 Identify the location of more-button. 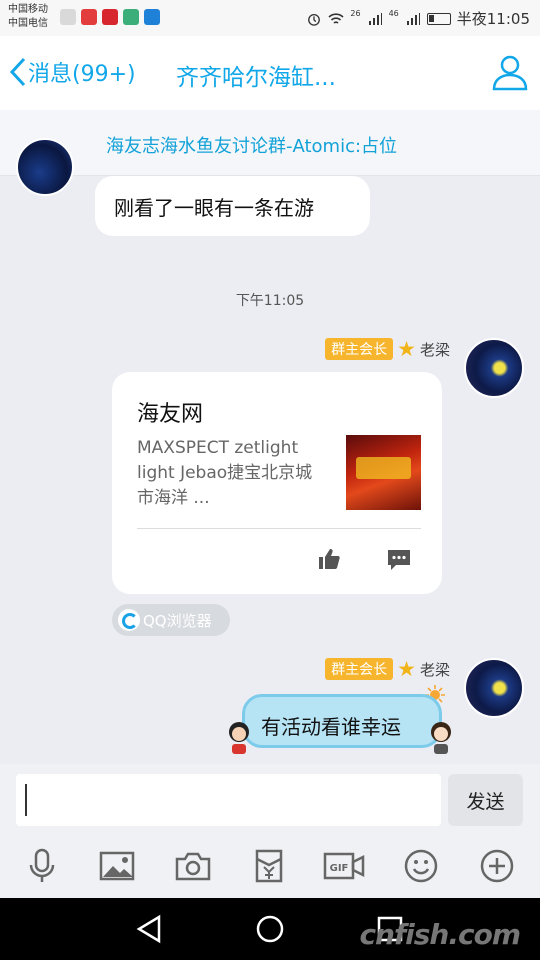
(497, 866).